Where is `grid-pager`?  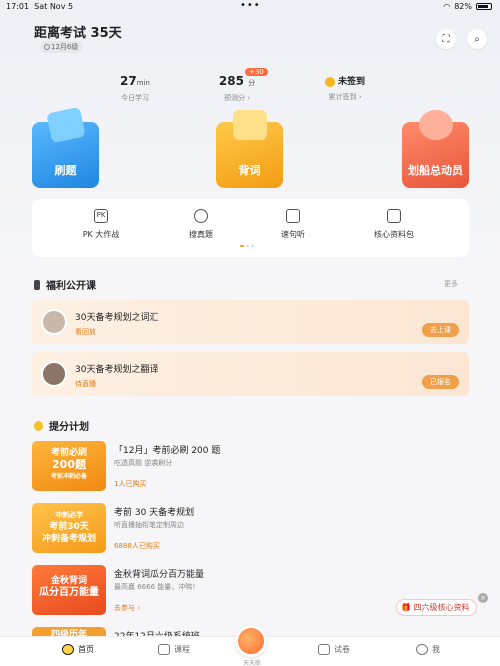
grid-pager is located at coordinates (247, 246).